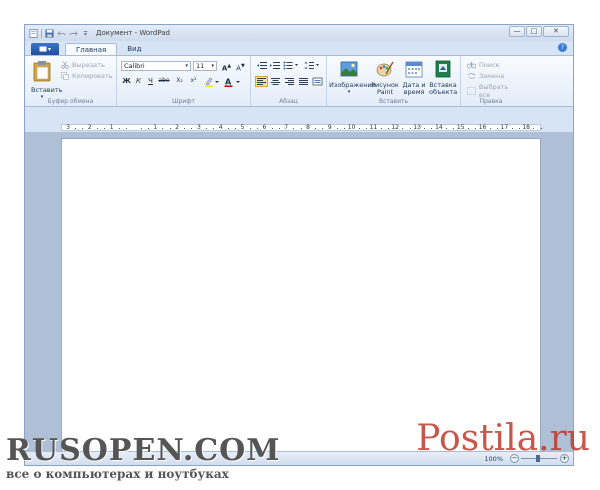 The height and width of the screenshot is (490, 600). What do you see at coordinates (73, 33) in the screenshot?
I see `redo-icon` at bounding box center [73, 33].